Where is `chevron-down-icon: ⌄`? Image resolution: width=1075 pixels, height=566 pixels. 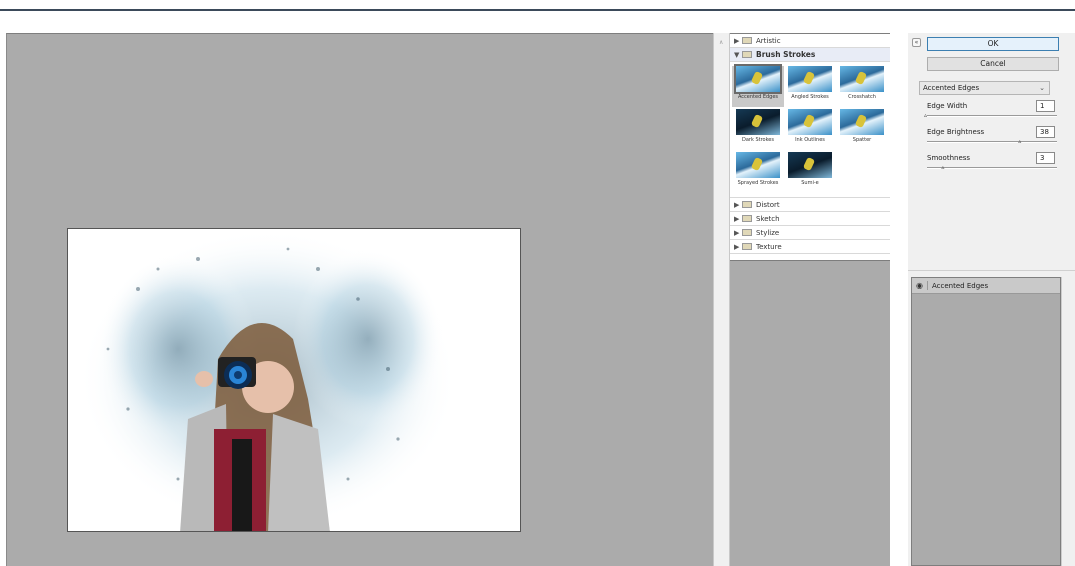
chevron-down-icon: ⌄ is located at coordinates (1042, 88).